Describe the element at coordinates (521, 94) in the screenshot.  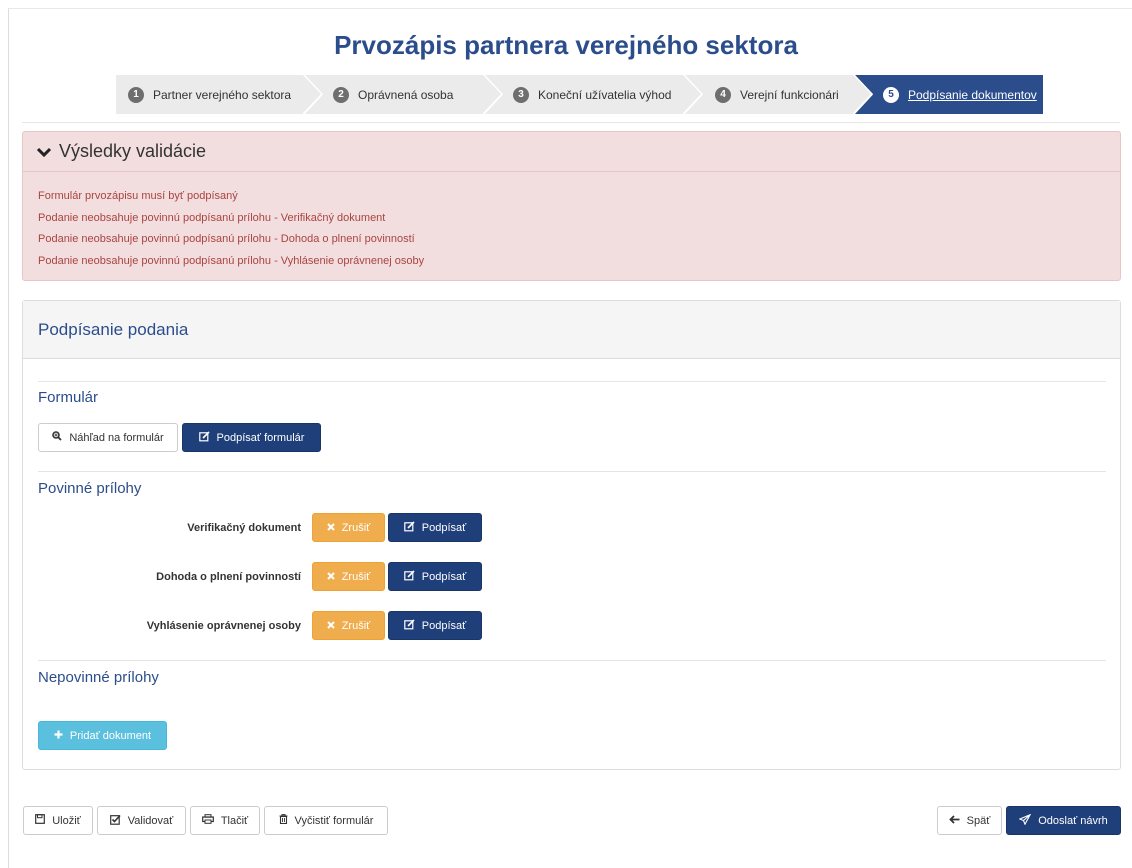
I see `step-number: 3` at that location.